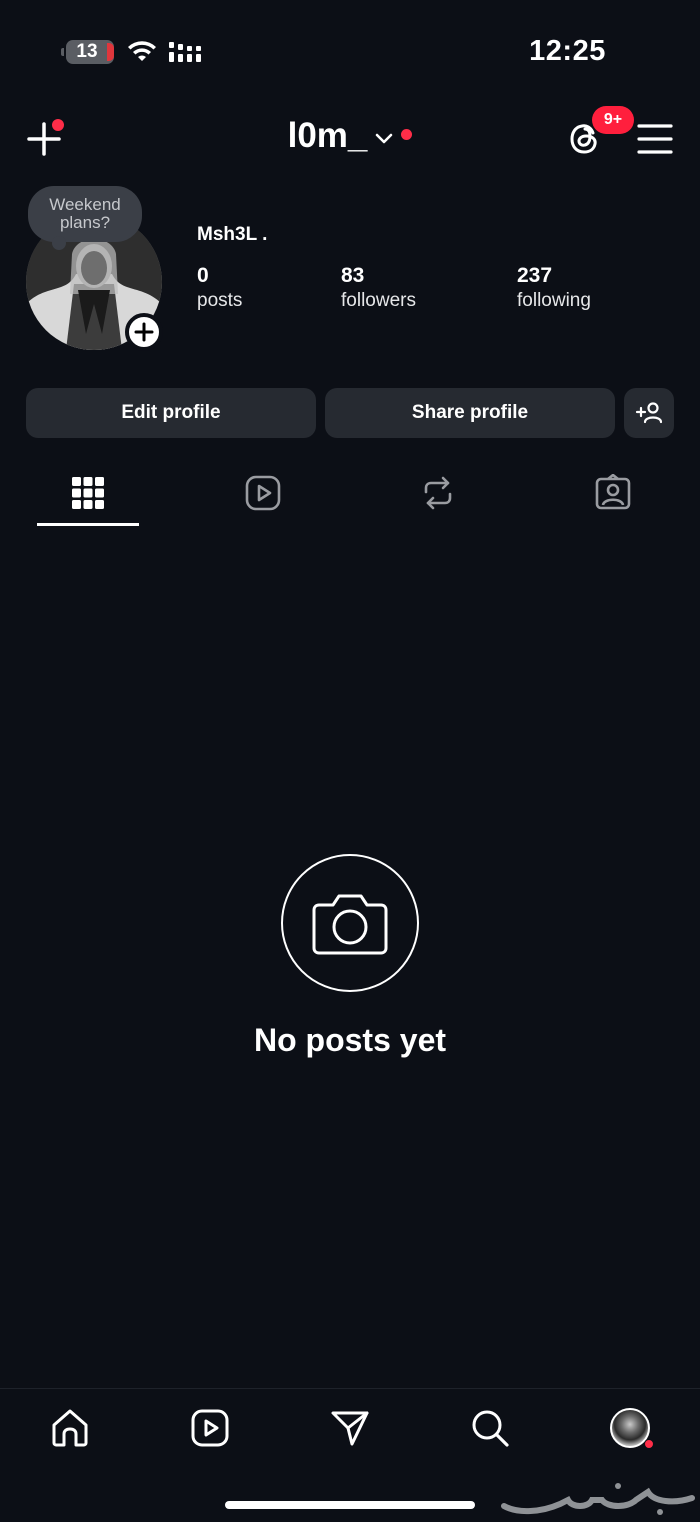 The image size is (700, 1522). Describe the element at coordinates (263, 493) in the screenshot. I see `reels-tab-icon` at that location.